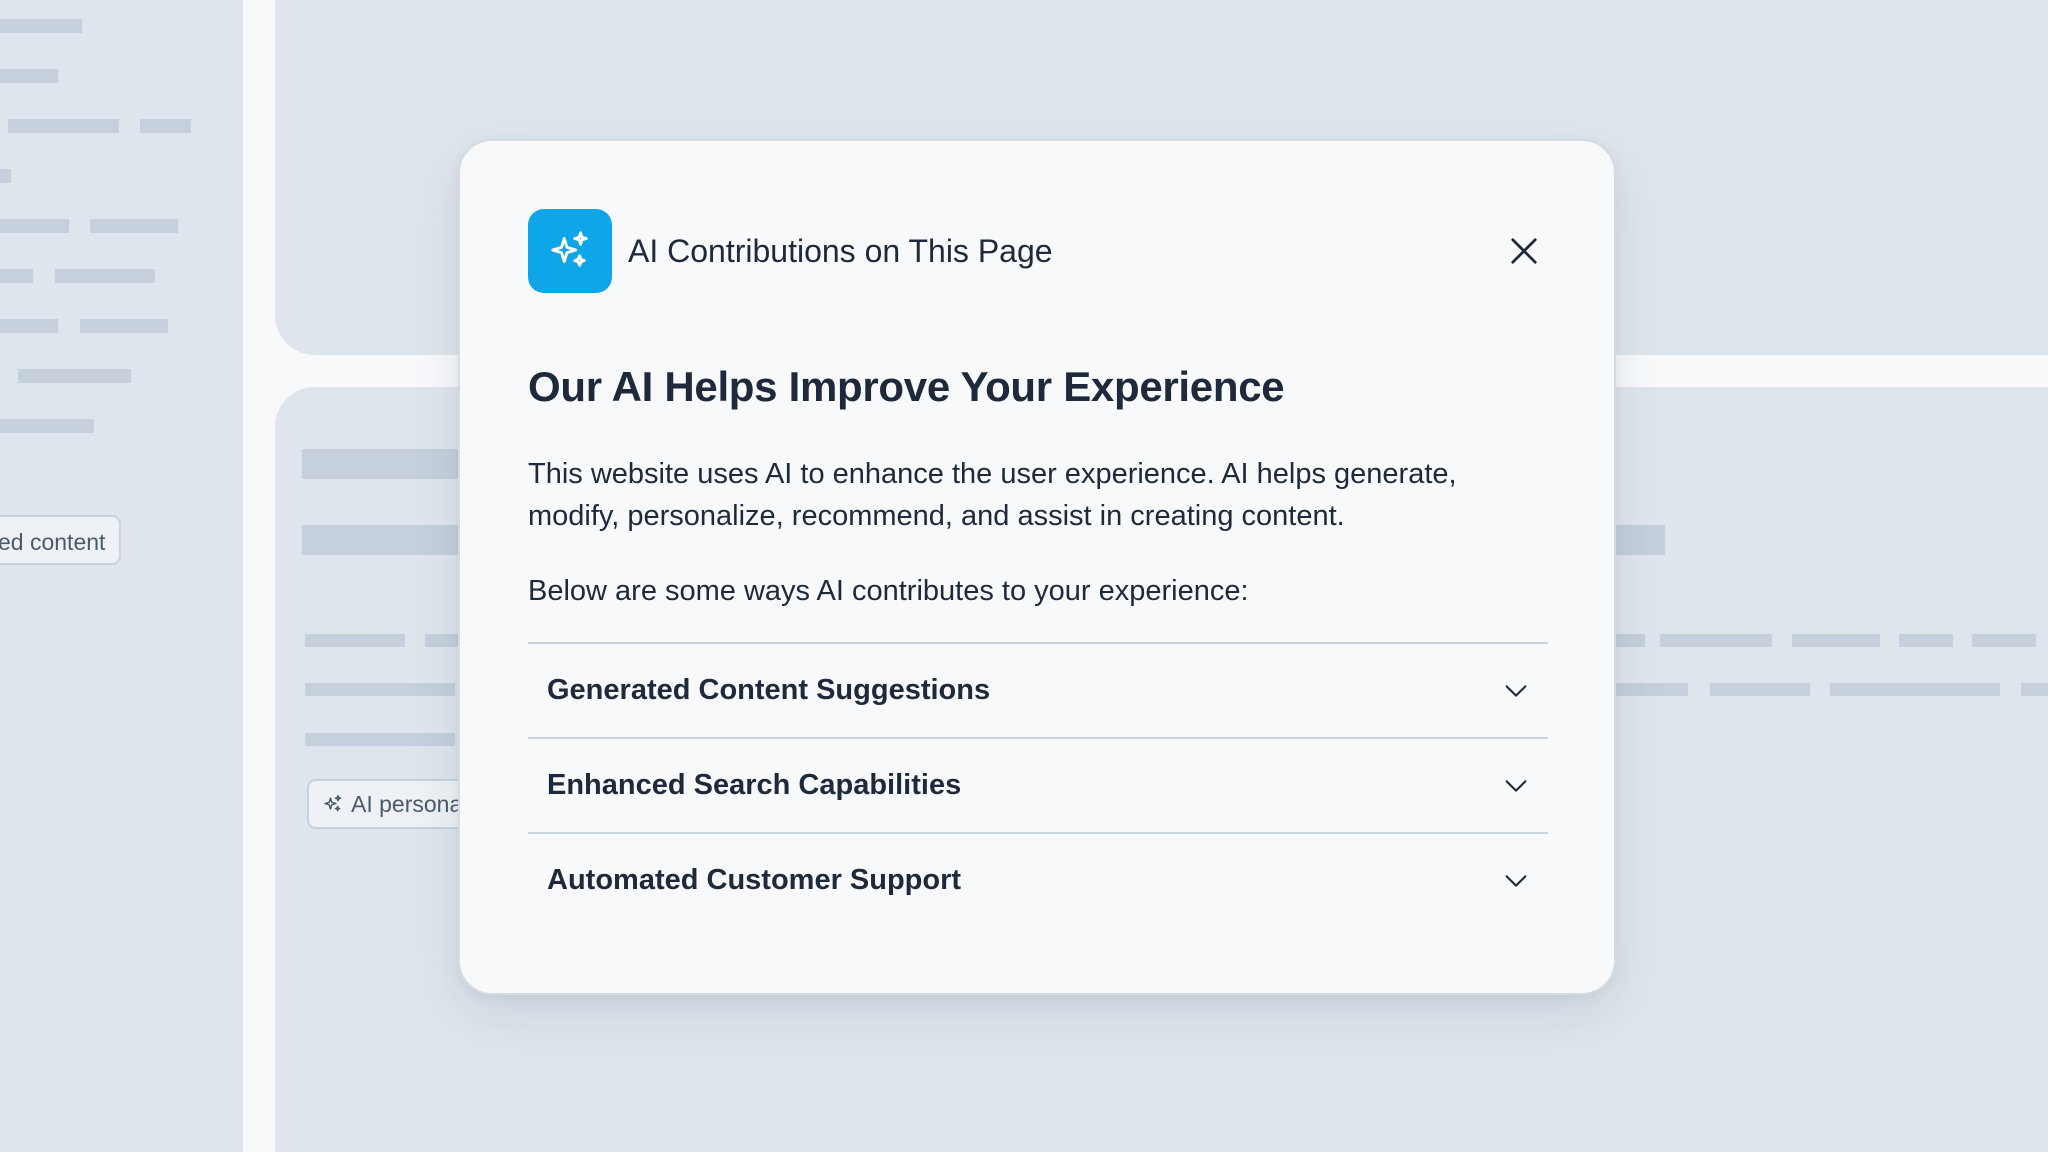 This screenshot has height=1152, width=2048. I want to click on accordion-item-title: Generated Content Suggestions, so click(769, 690).